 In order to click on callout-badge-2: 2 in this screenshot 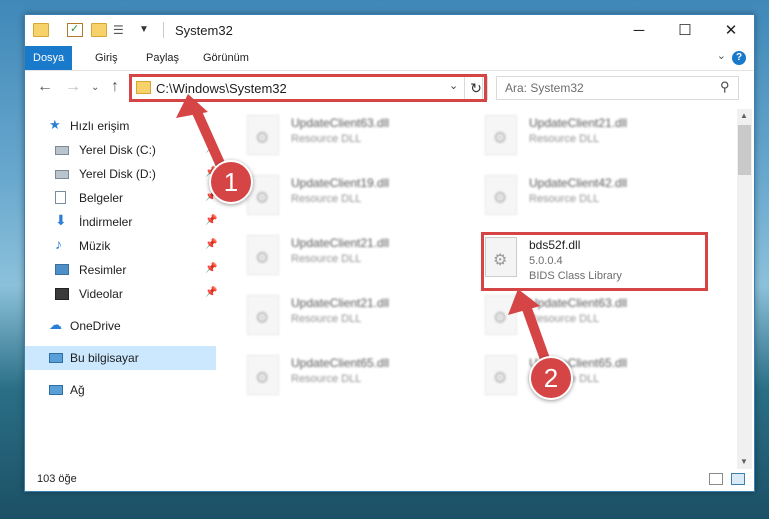, I will do `click(551, 378)`.